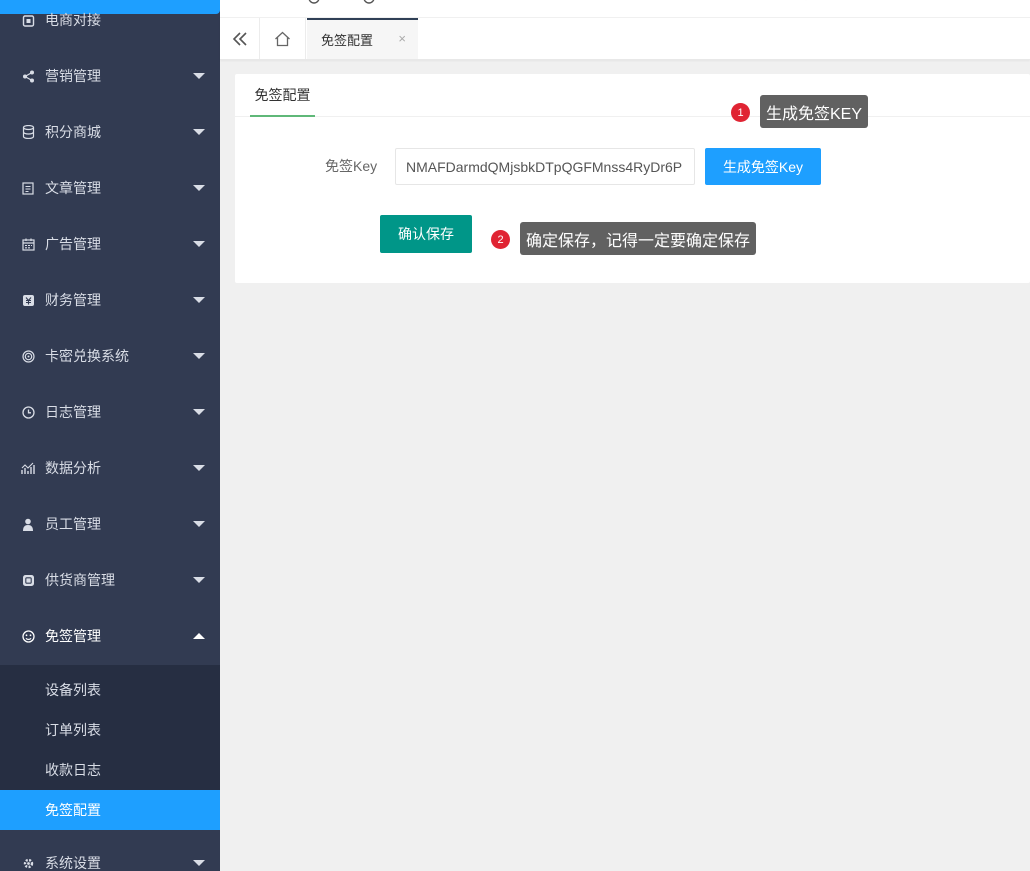 The width and height of the screenshot is (1030, 871). Describe the element at coordinates (625, 39) in the screenshot. I see `page-tabs-bar: 免签配置 ×` at that location.